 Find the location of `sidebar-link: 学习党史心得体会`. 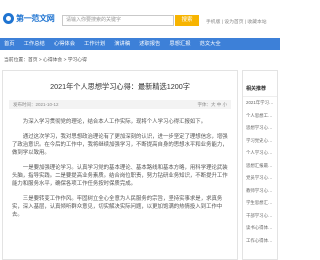

sidebar-link: 学习党史心得体会 is located at coordinates (260, 141).